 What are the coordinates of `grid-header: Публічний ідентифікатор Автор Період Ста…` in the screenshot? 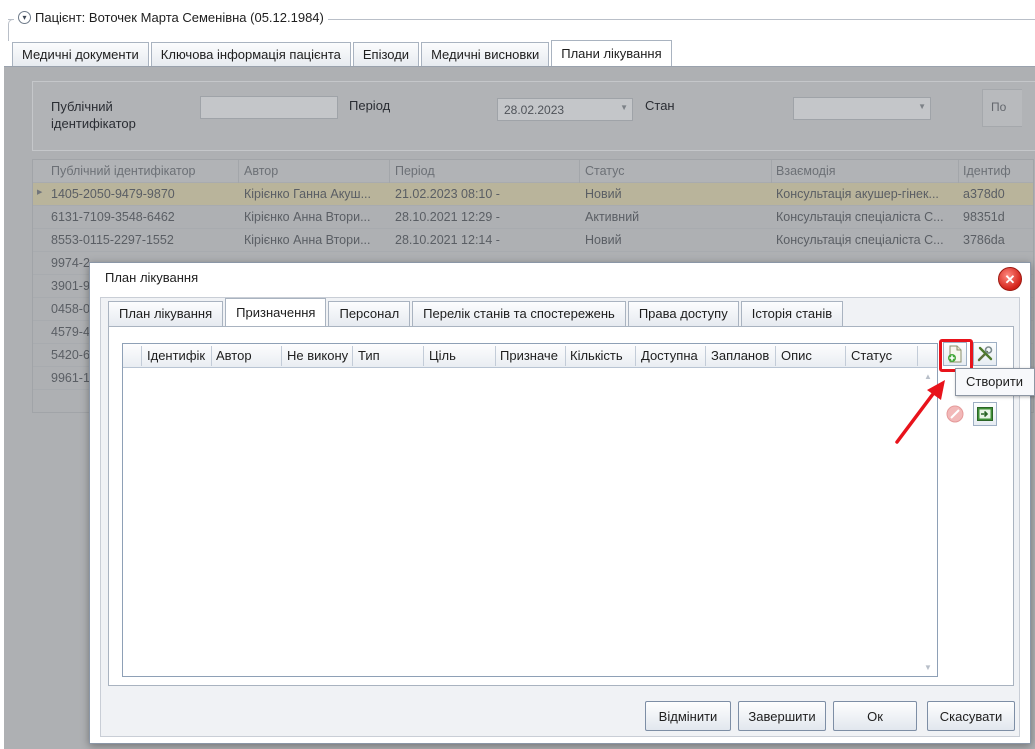 It's located at (533, 171).